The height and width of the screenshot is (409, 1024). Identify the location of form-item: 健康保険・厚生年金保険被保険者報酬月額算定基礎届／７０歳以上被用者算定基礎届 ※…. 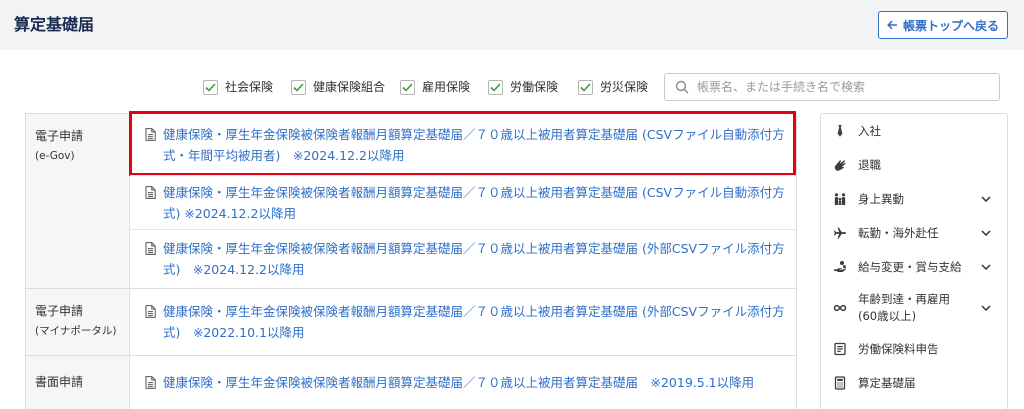
(463, 382).